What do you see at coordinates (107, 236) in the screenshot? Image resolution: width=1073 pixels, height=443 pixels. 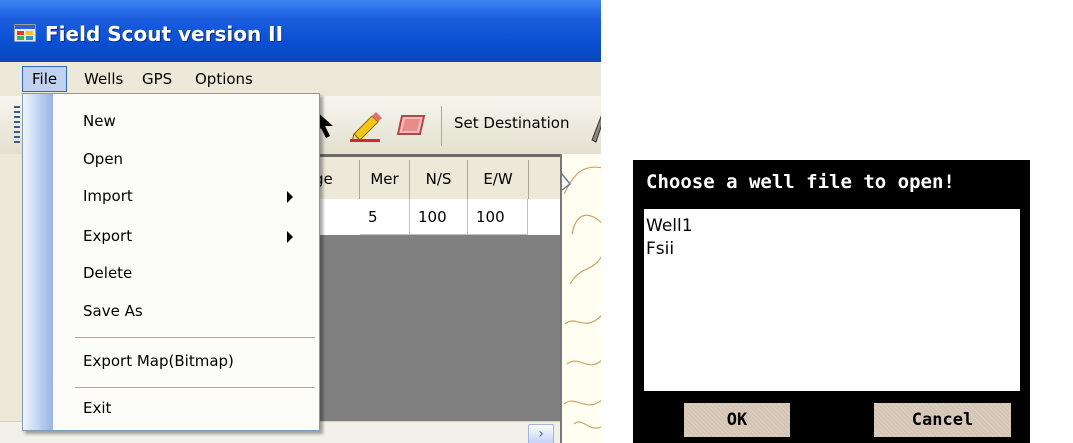 I see `menu-item-export: Export` at bounding box center [107, 236].